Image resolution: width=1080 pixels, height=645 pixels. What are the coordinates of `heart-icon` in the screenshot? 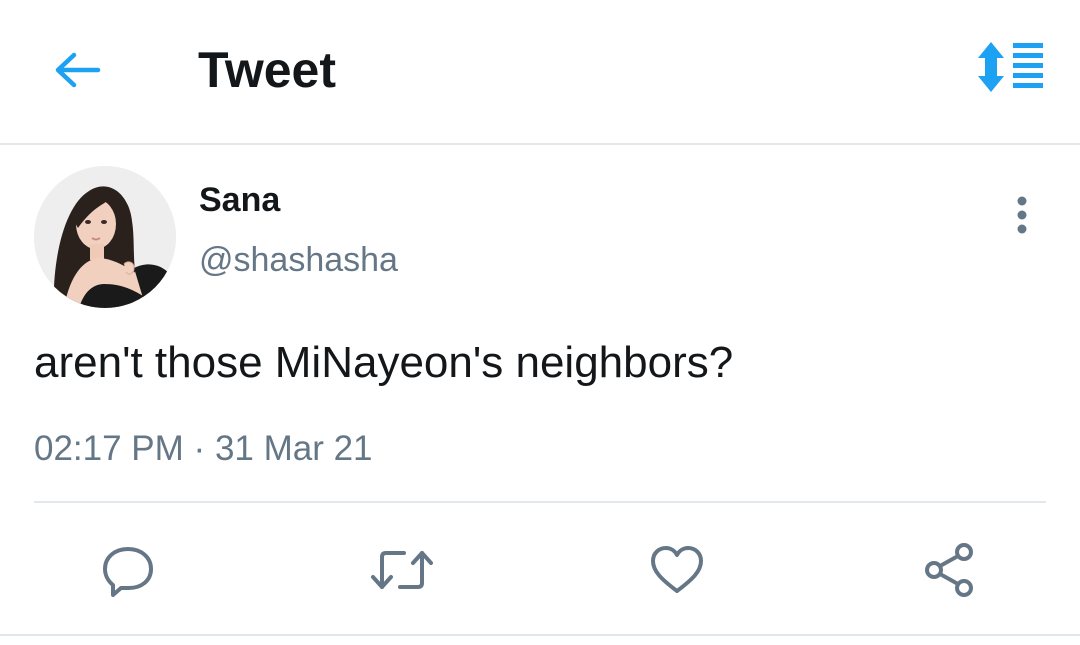 It's located at (677, 569).